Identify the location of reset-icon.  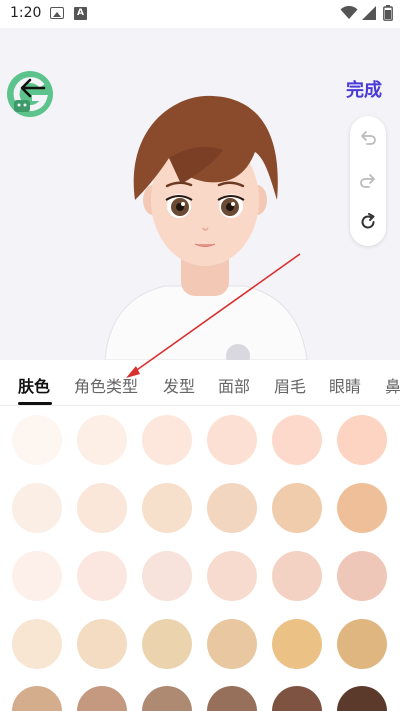
(368, 222).